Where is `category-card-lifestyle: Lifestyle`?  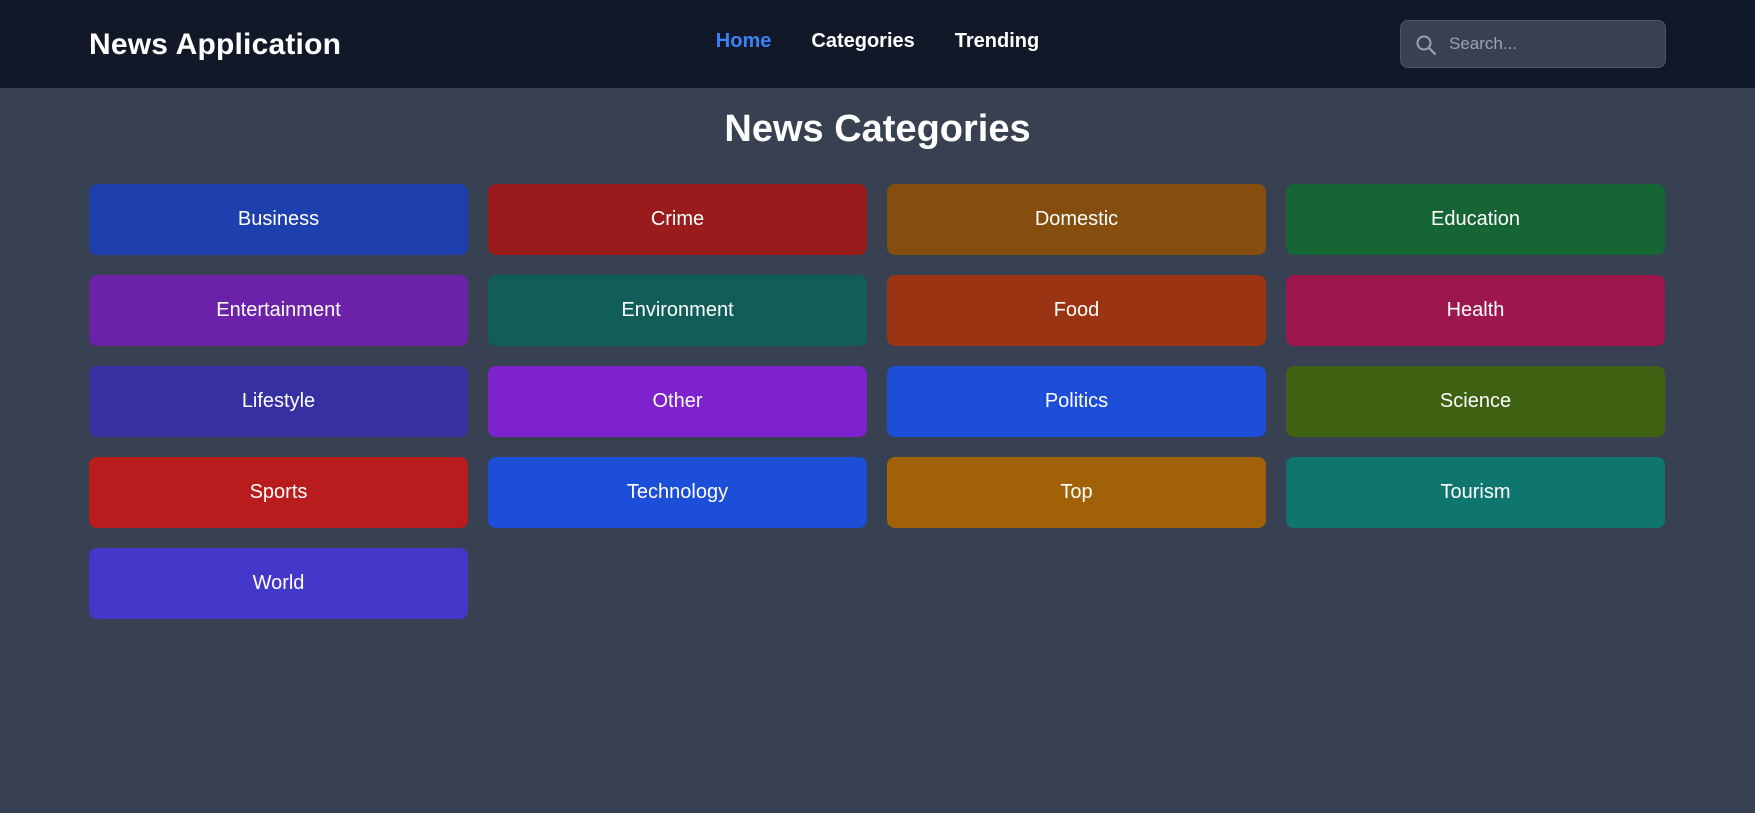
category-card-lifestyle: Lifestyle is located at coordinates (278, 401).